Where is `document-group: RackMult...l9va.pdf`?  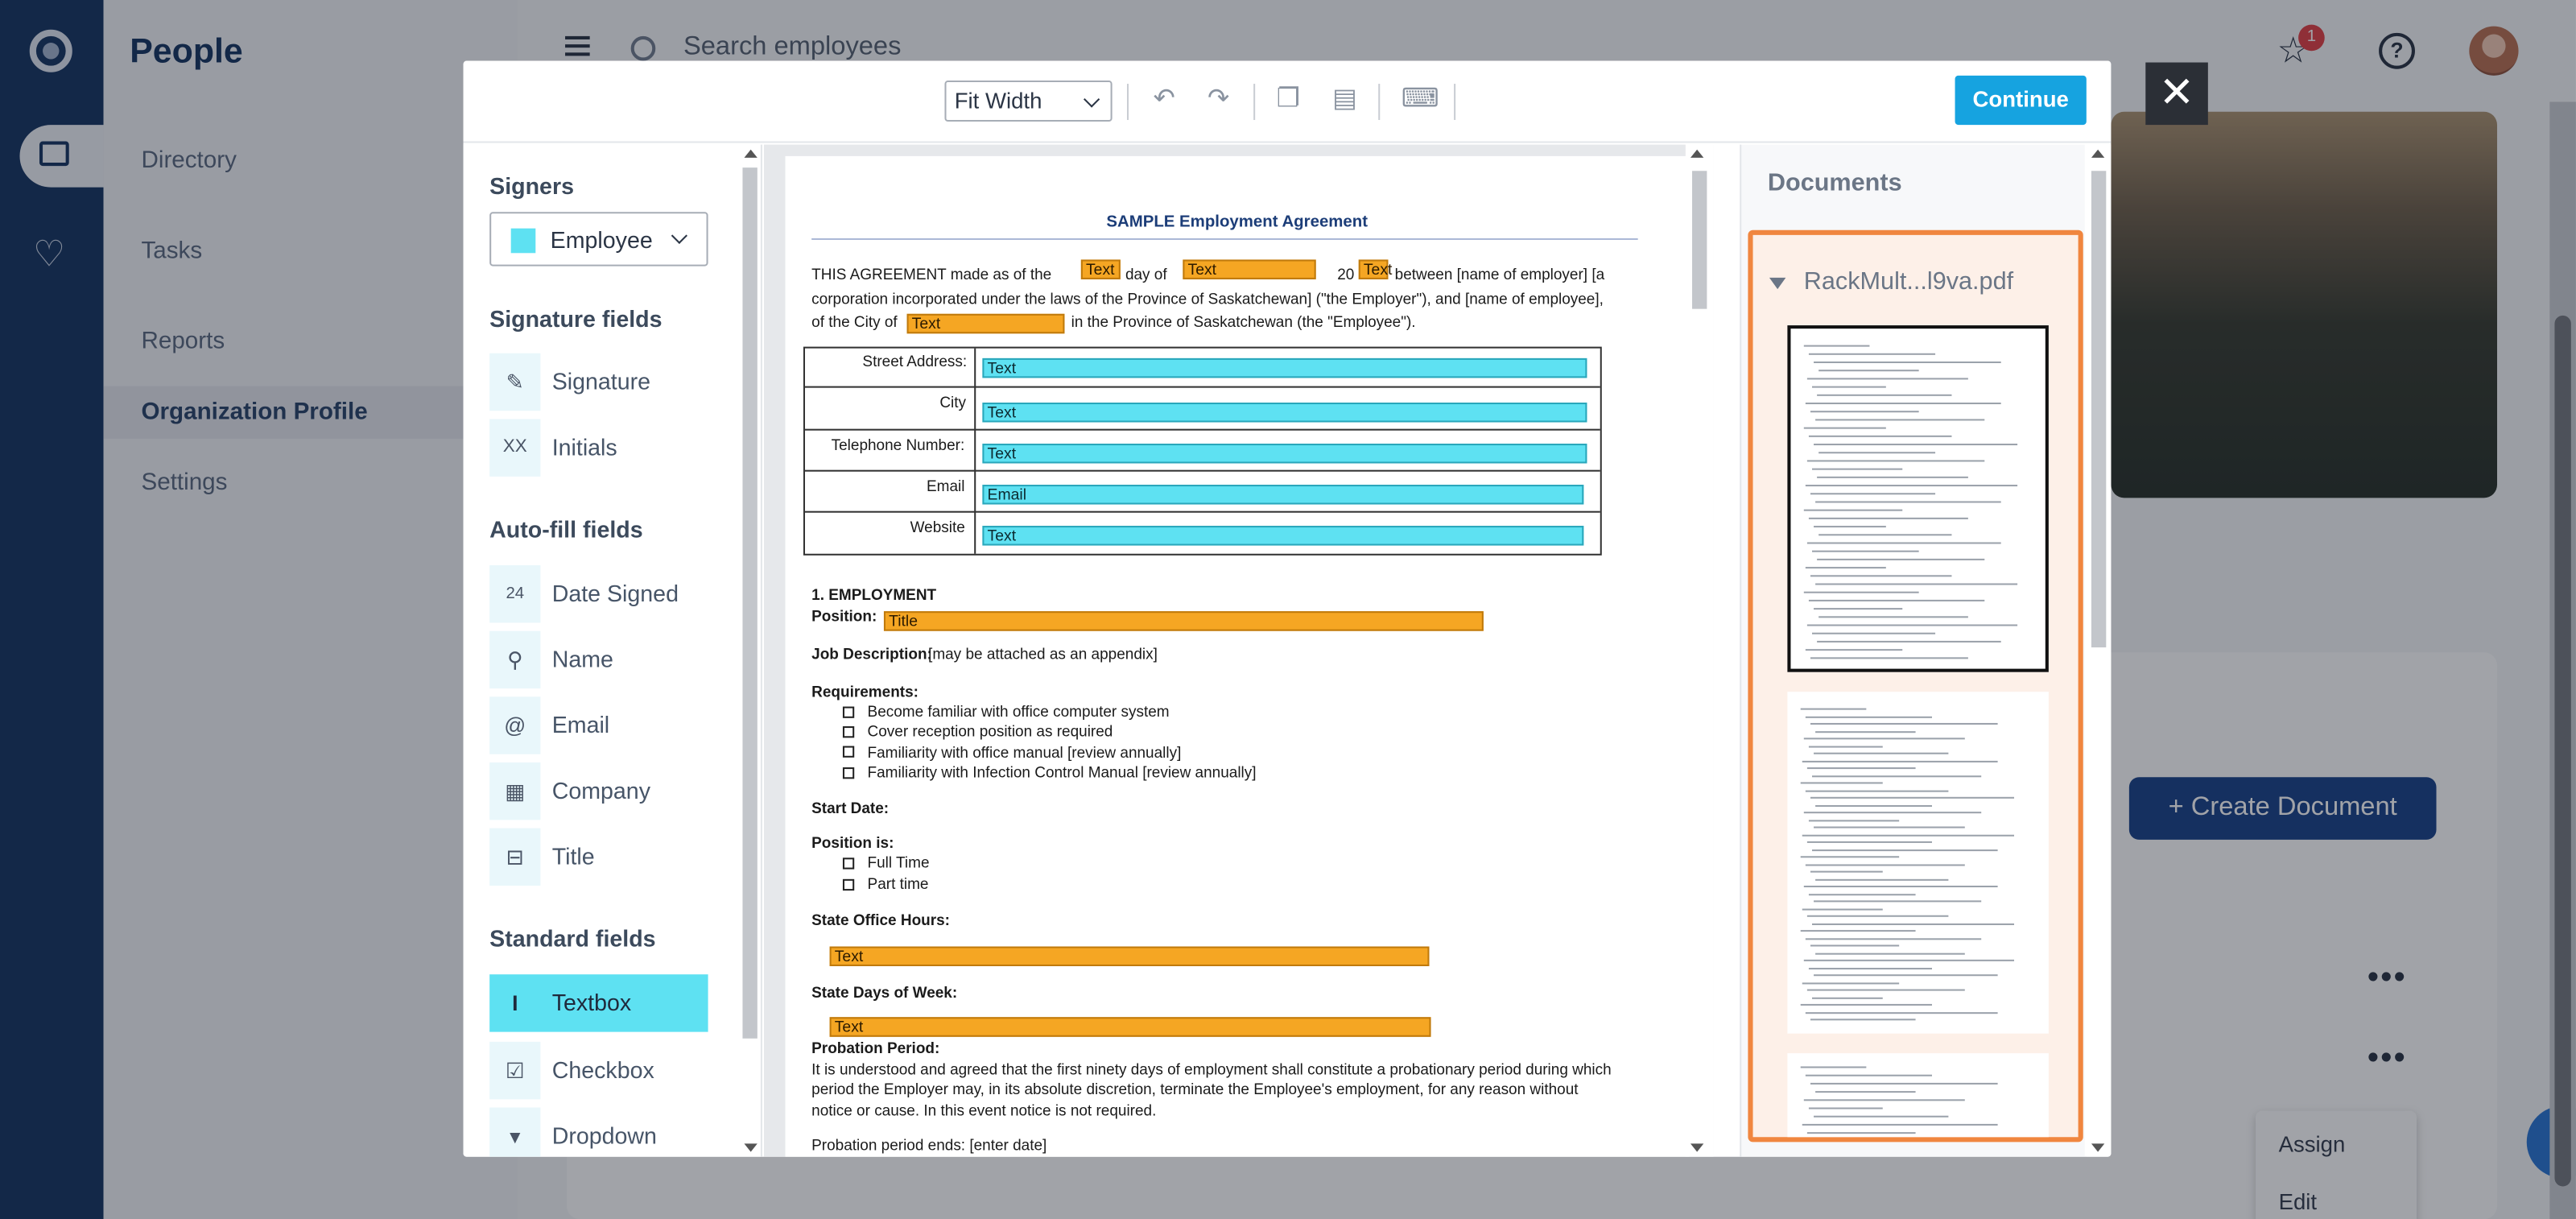
document-group: RackMult...l9va.pdf is located at coordinates (1915, 686).